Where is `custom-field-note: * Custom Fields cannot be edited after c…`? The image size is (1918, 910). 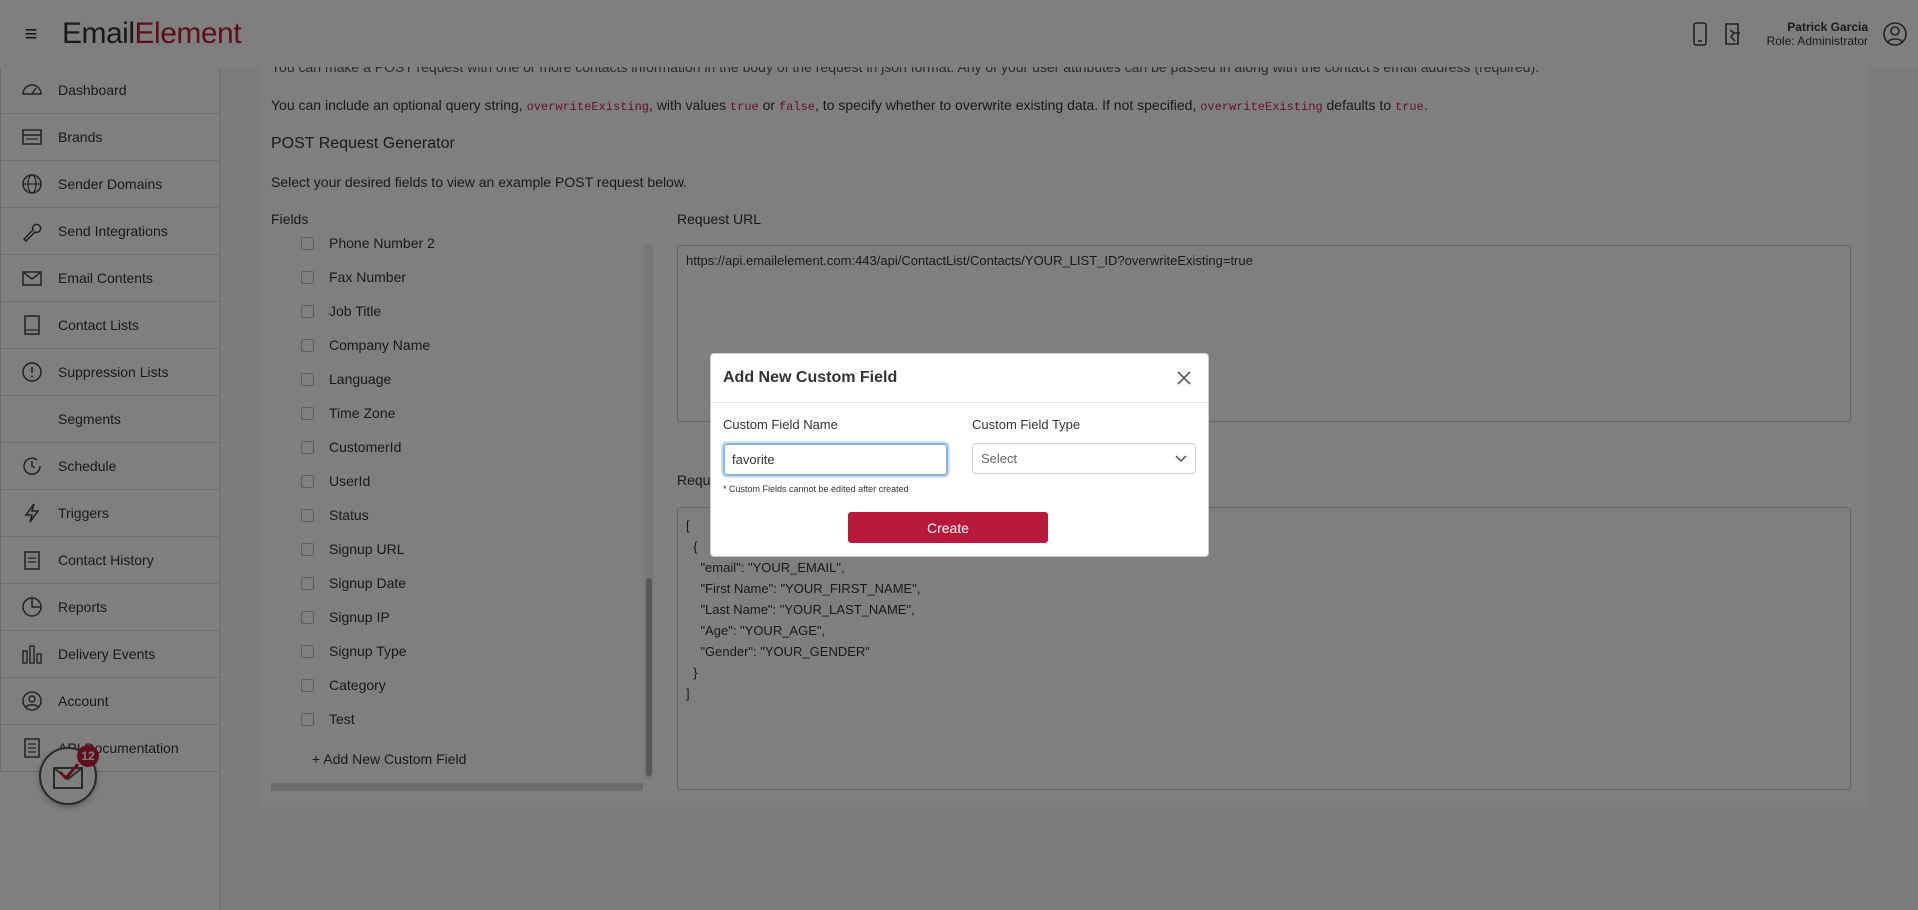
custom-field-note: * Custom Fields cannot be edited after c… is located at coordinates (816, 489).